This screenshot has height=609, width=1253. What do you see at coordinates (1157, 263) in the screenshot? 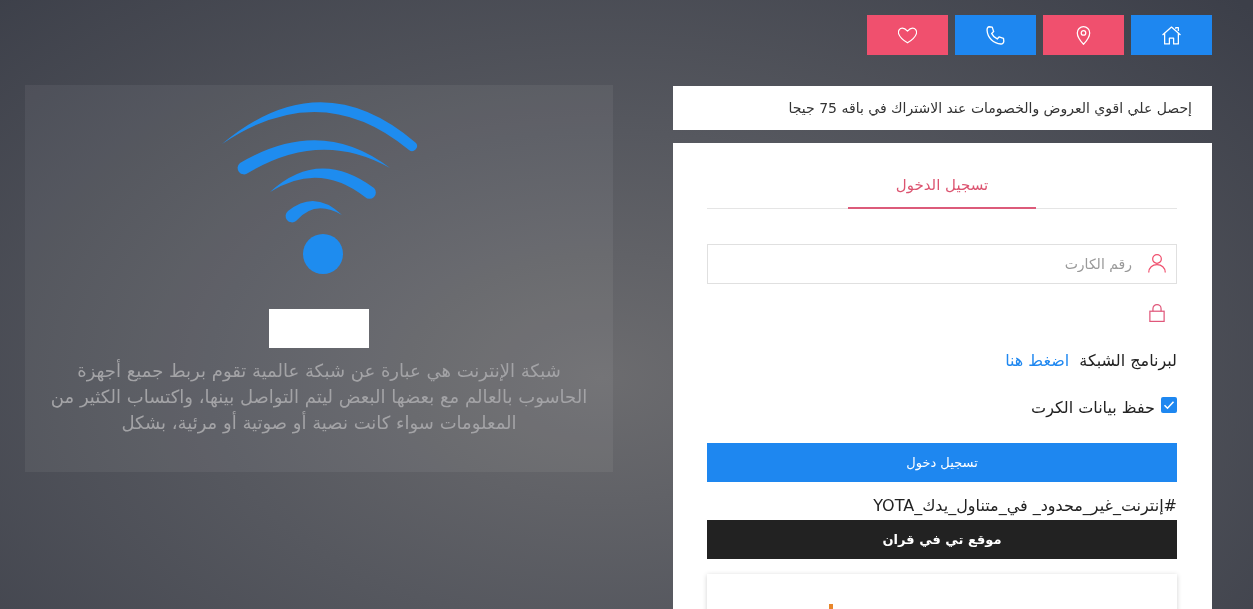
I see `user-icon` at bounding box center [1157, 263].